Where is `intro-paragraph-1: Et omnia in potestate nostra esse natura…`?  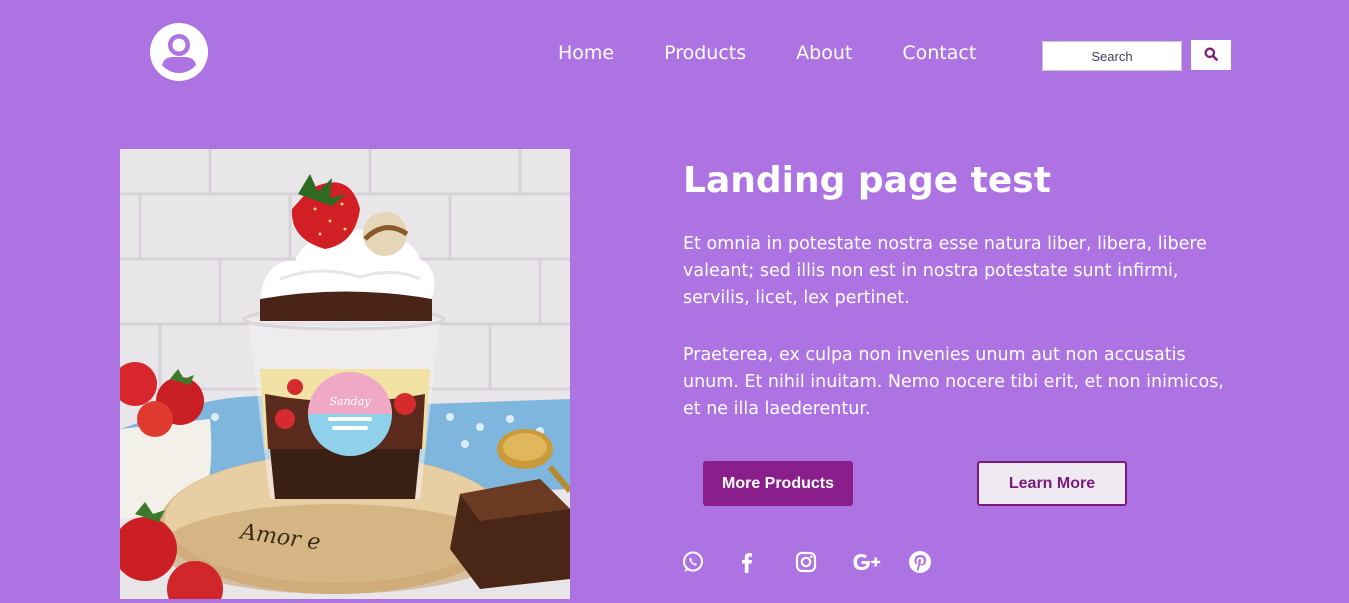 intro-paragraph-1: Et omnia in potestate nostra esse natura… is located at coordinates (945, 271).